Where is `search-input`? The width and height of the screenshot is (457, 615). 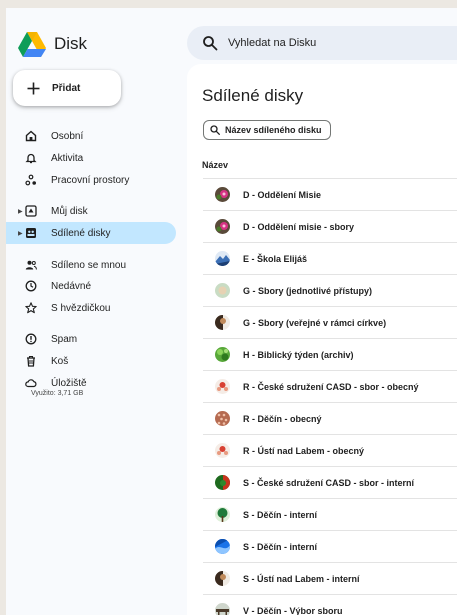
search-input is located at coordinates (338, 43).